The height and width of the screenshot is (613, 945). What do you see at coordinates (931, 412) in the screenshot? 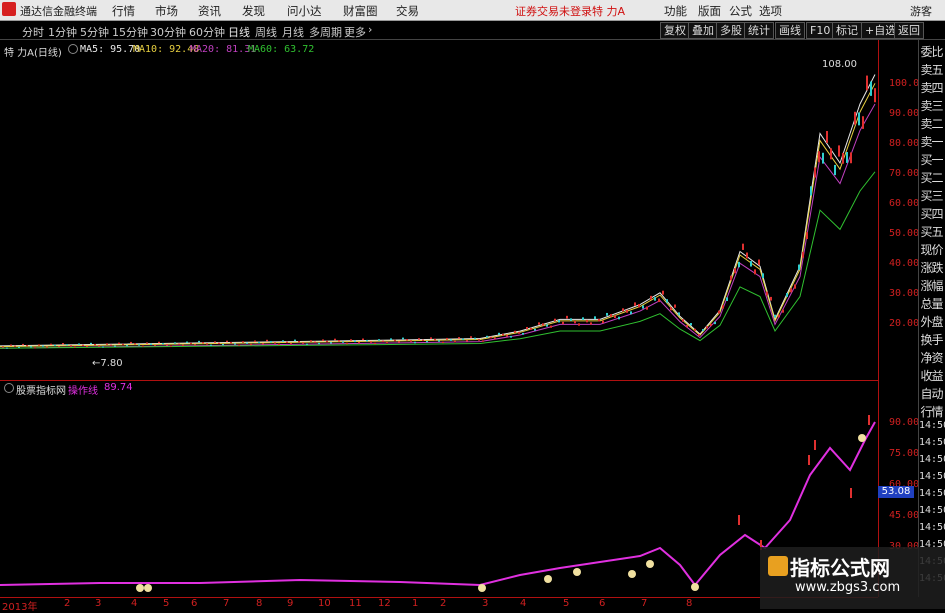
I see `side-panel-item: 行情` at bounding box center [931, 412].